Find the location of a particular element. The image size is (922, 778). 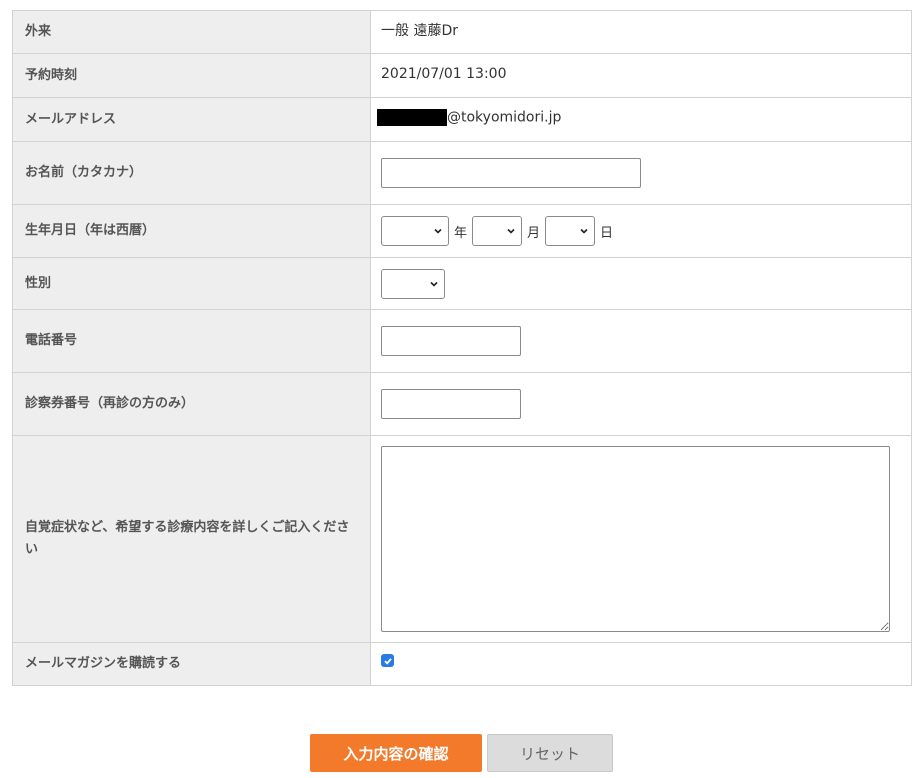

gender-label: 性別 is located at coordinates (192, 283).